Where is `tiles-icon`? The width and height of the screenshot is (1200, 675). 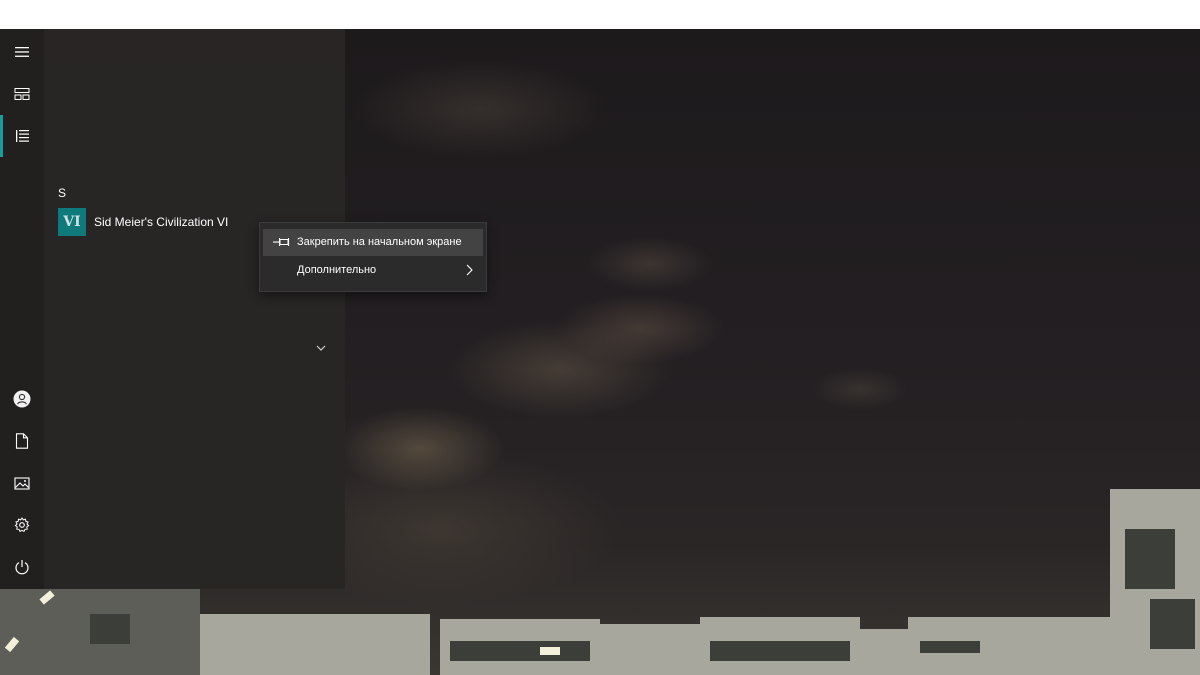
tiles-icon is located at coordinates (22, 94).